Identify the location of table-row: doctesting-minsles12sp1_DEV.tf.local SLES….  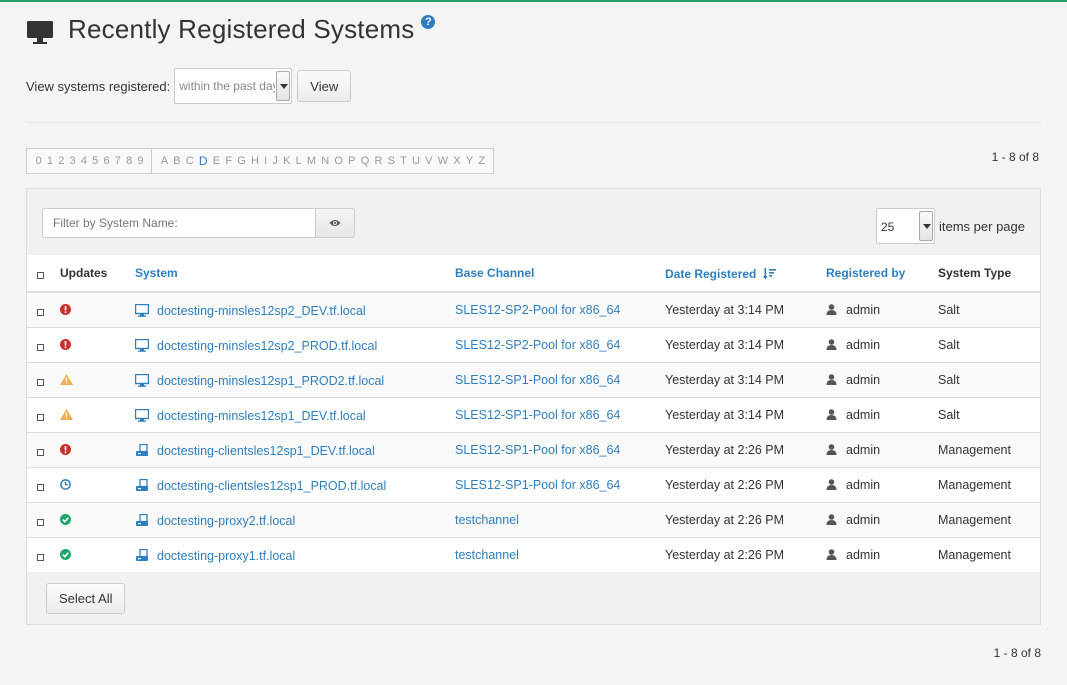
(533, 414).